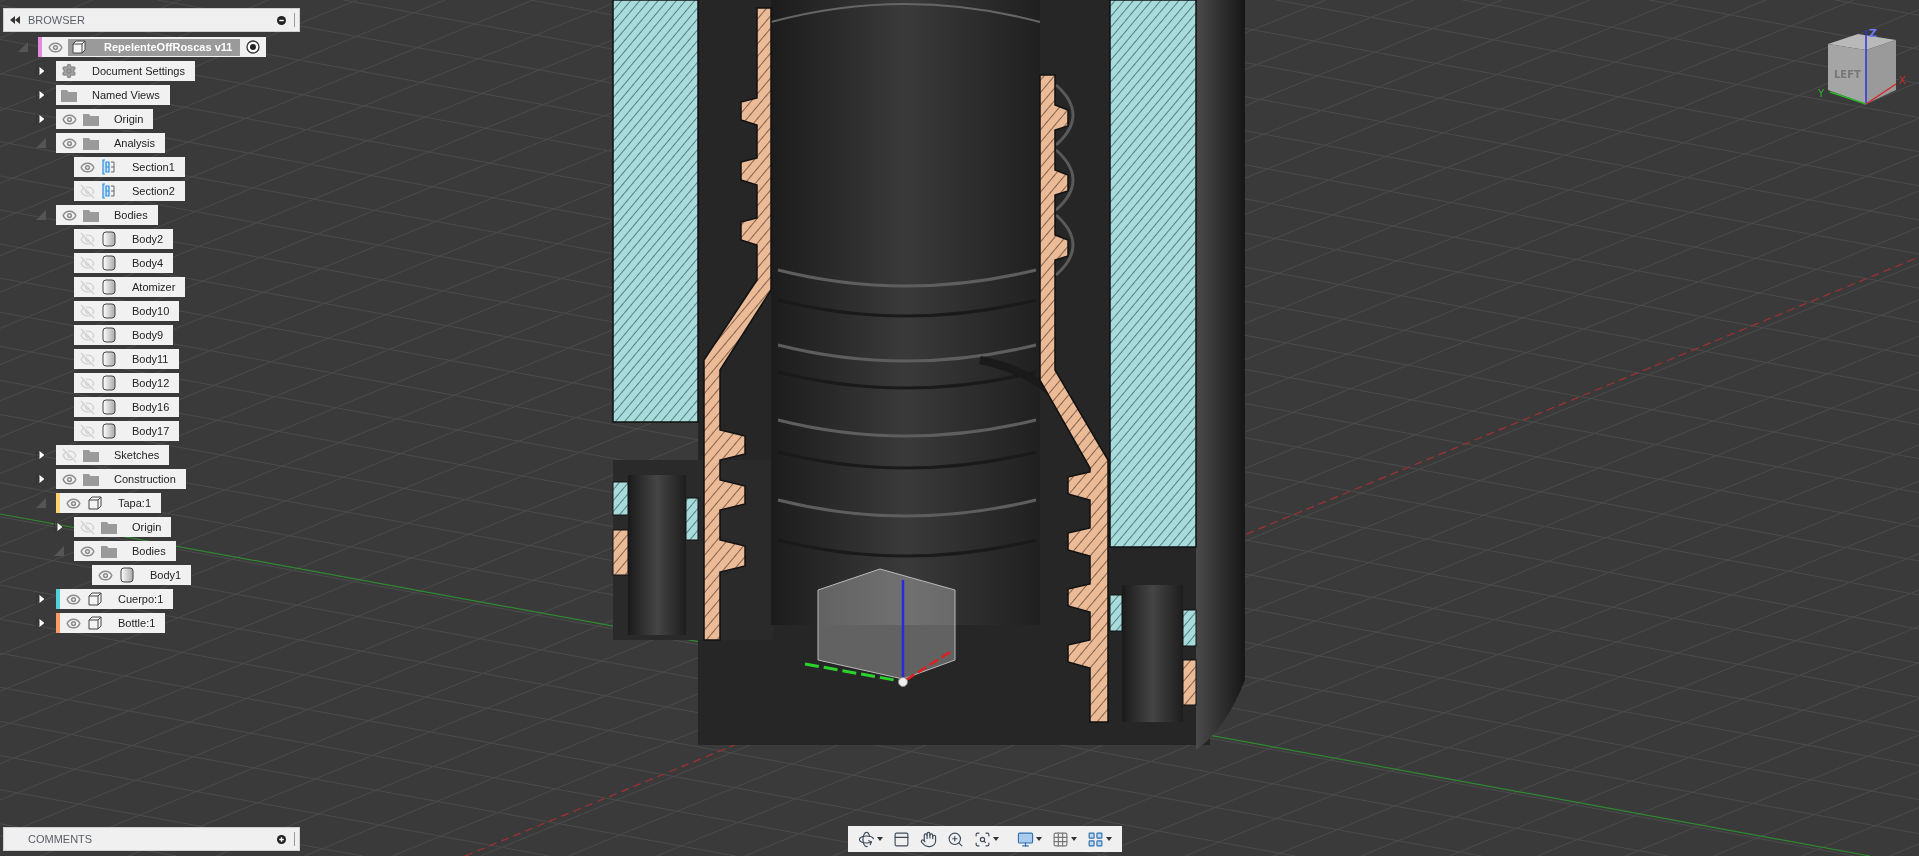 This screenshot has width=1919, height=856. Describe the element at coordinates (1821, 93) in the screenshot. I see `axis-label: Y` at that location.